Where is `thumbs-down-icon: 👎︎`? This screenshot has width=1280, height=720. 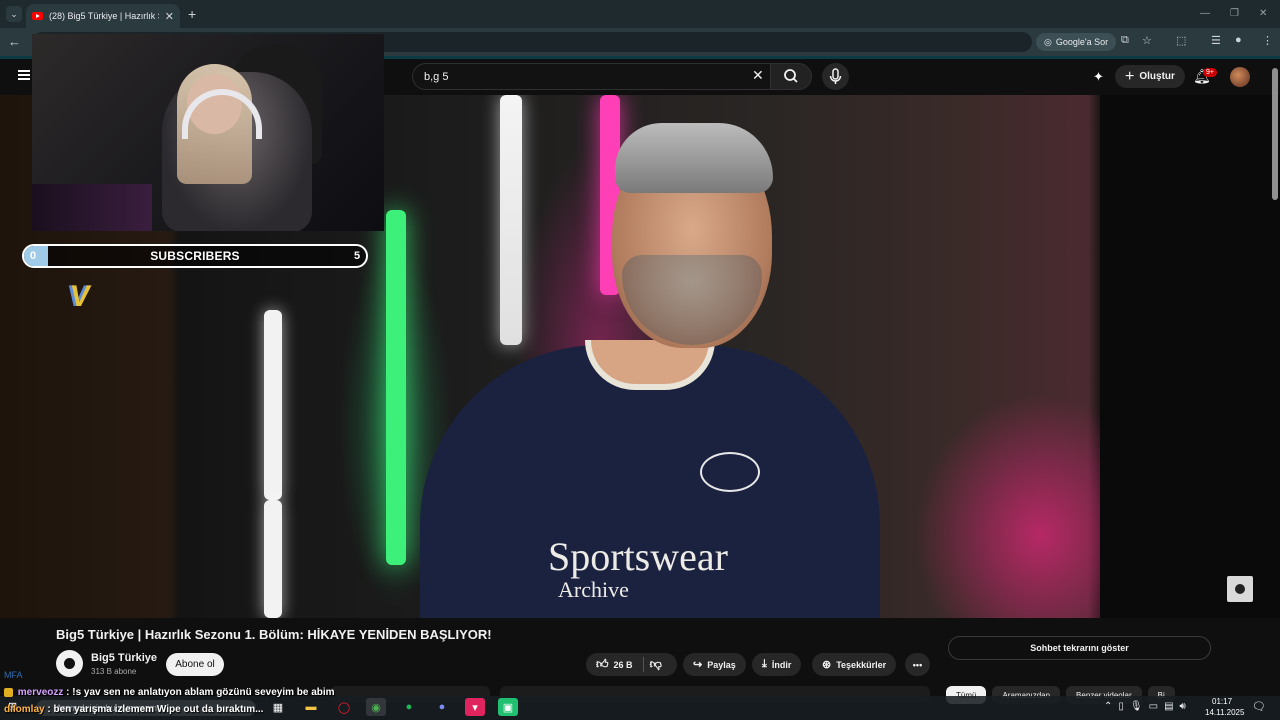 thumbs-down-icon: 👎︎ is located at coordinates (656, 664).